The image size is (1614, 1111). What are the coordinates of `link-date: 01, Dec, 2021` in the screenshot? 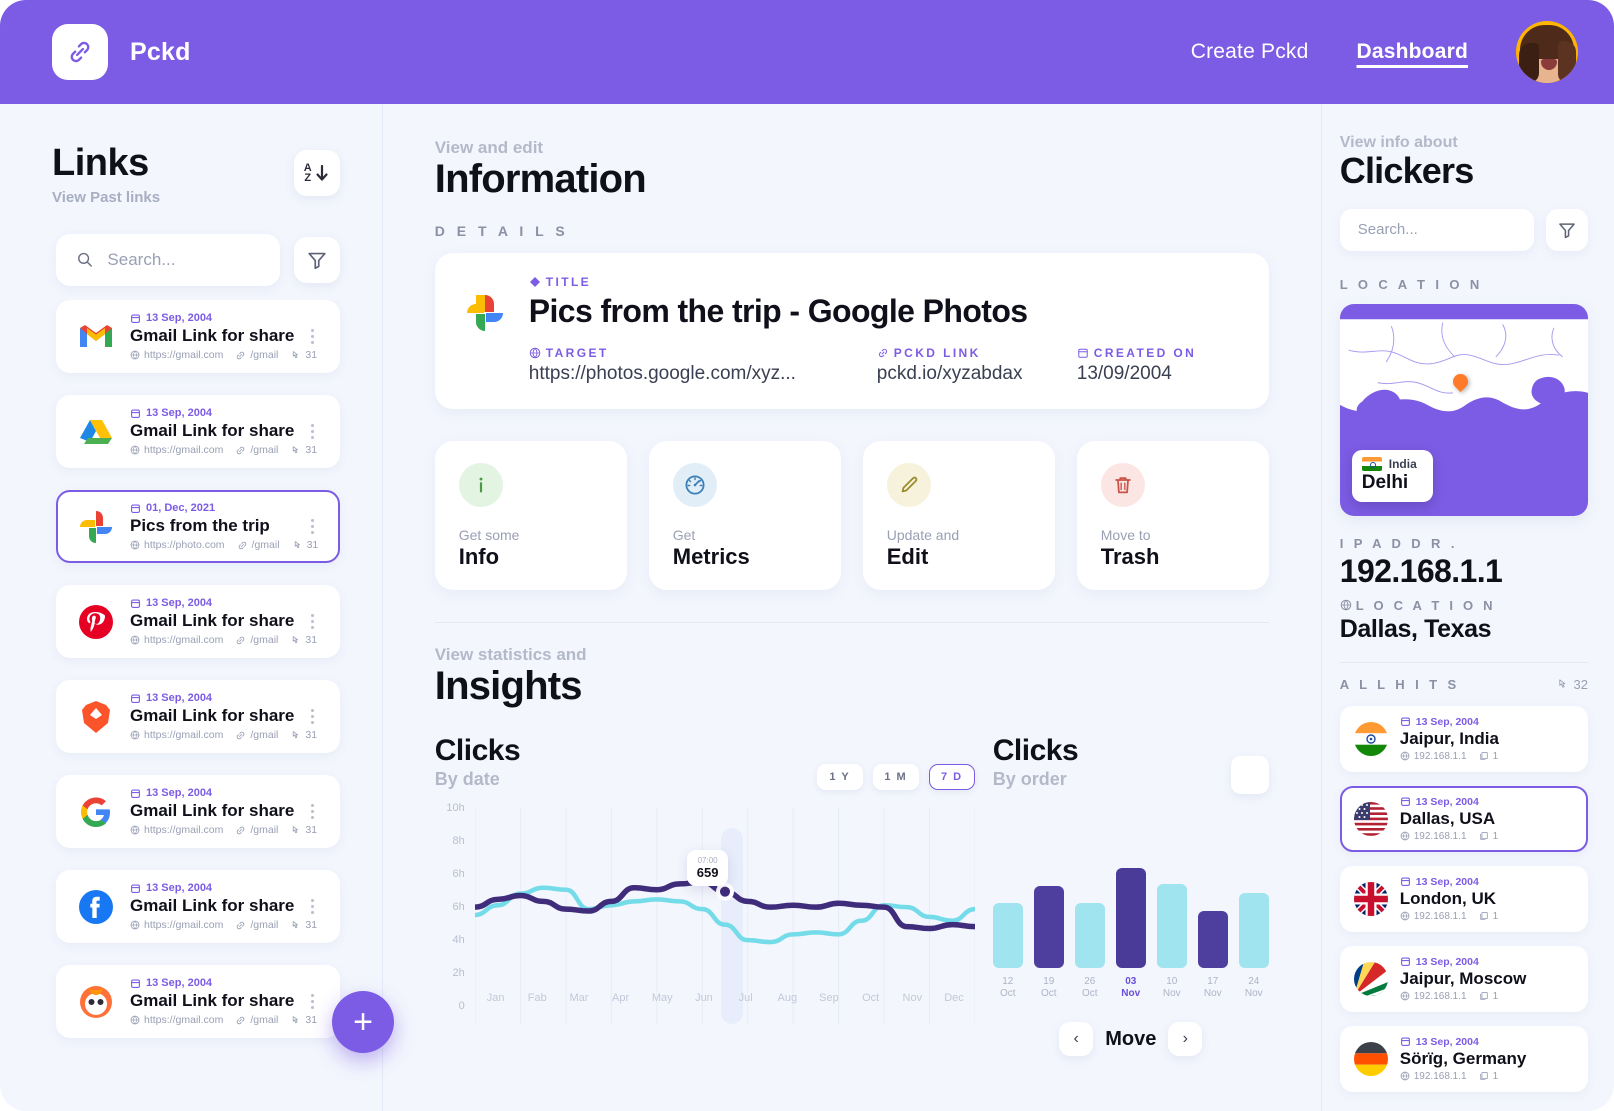 It's located at (216, 508).